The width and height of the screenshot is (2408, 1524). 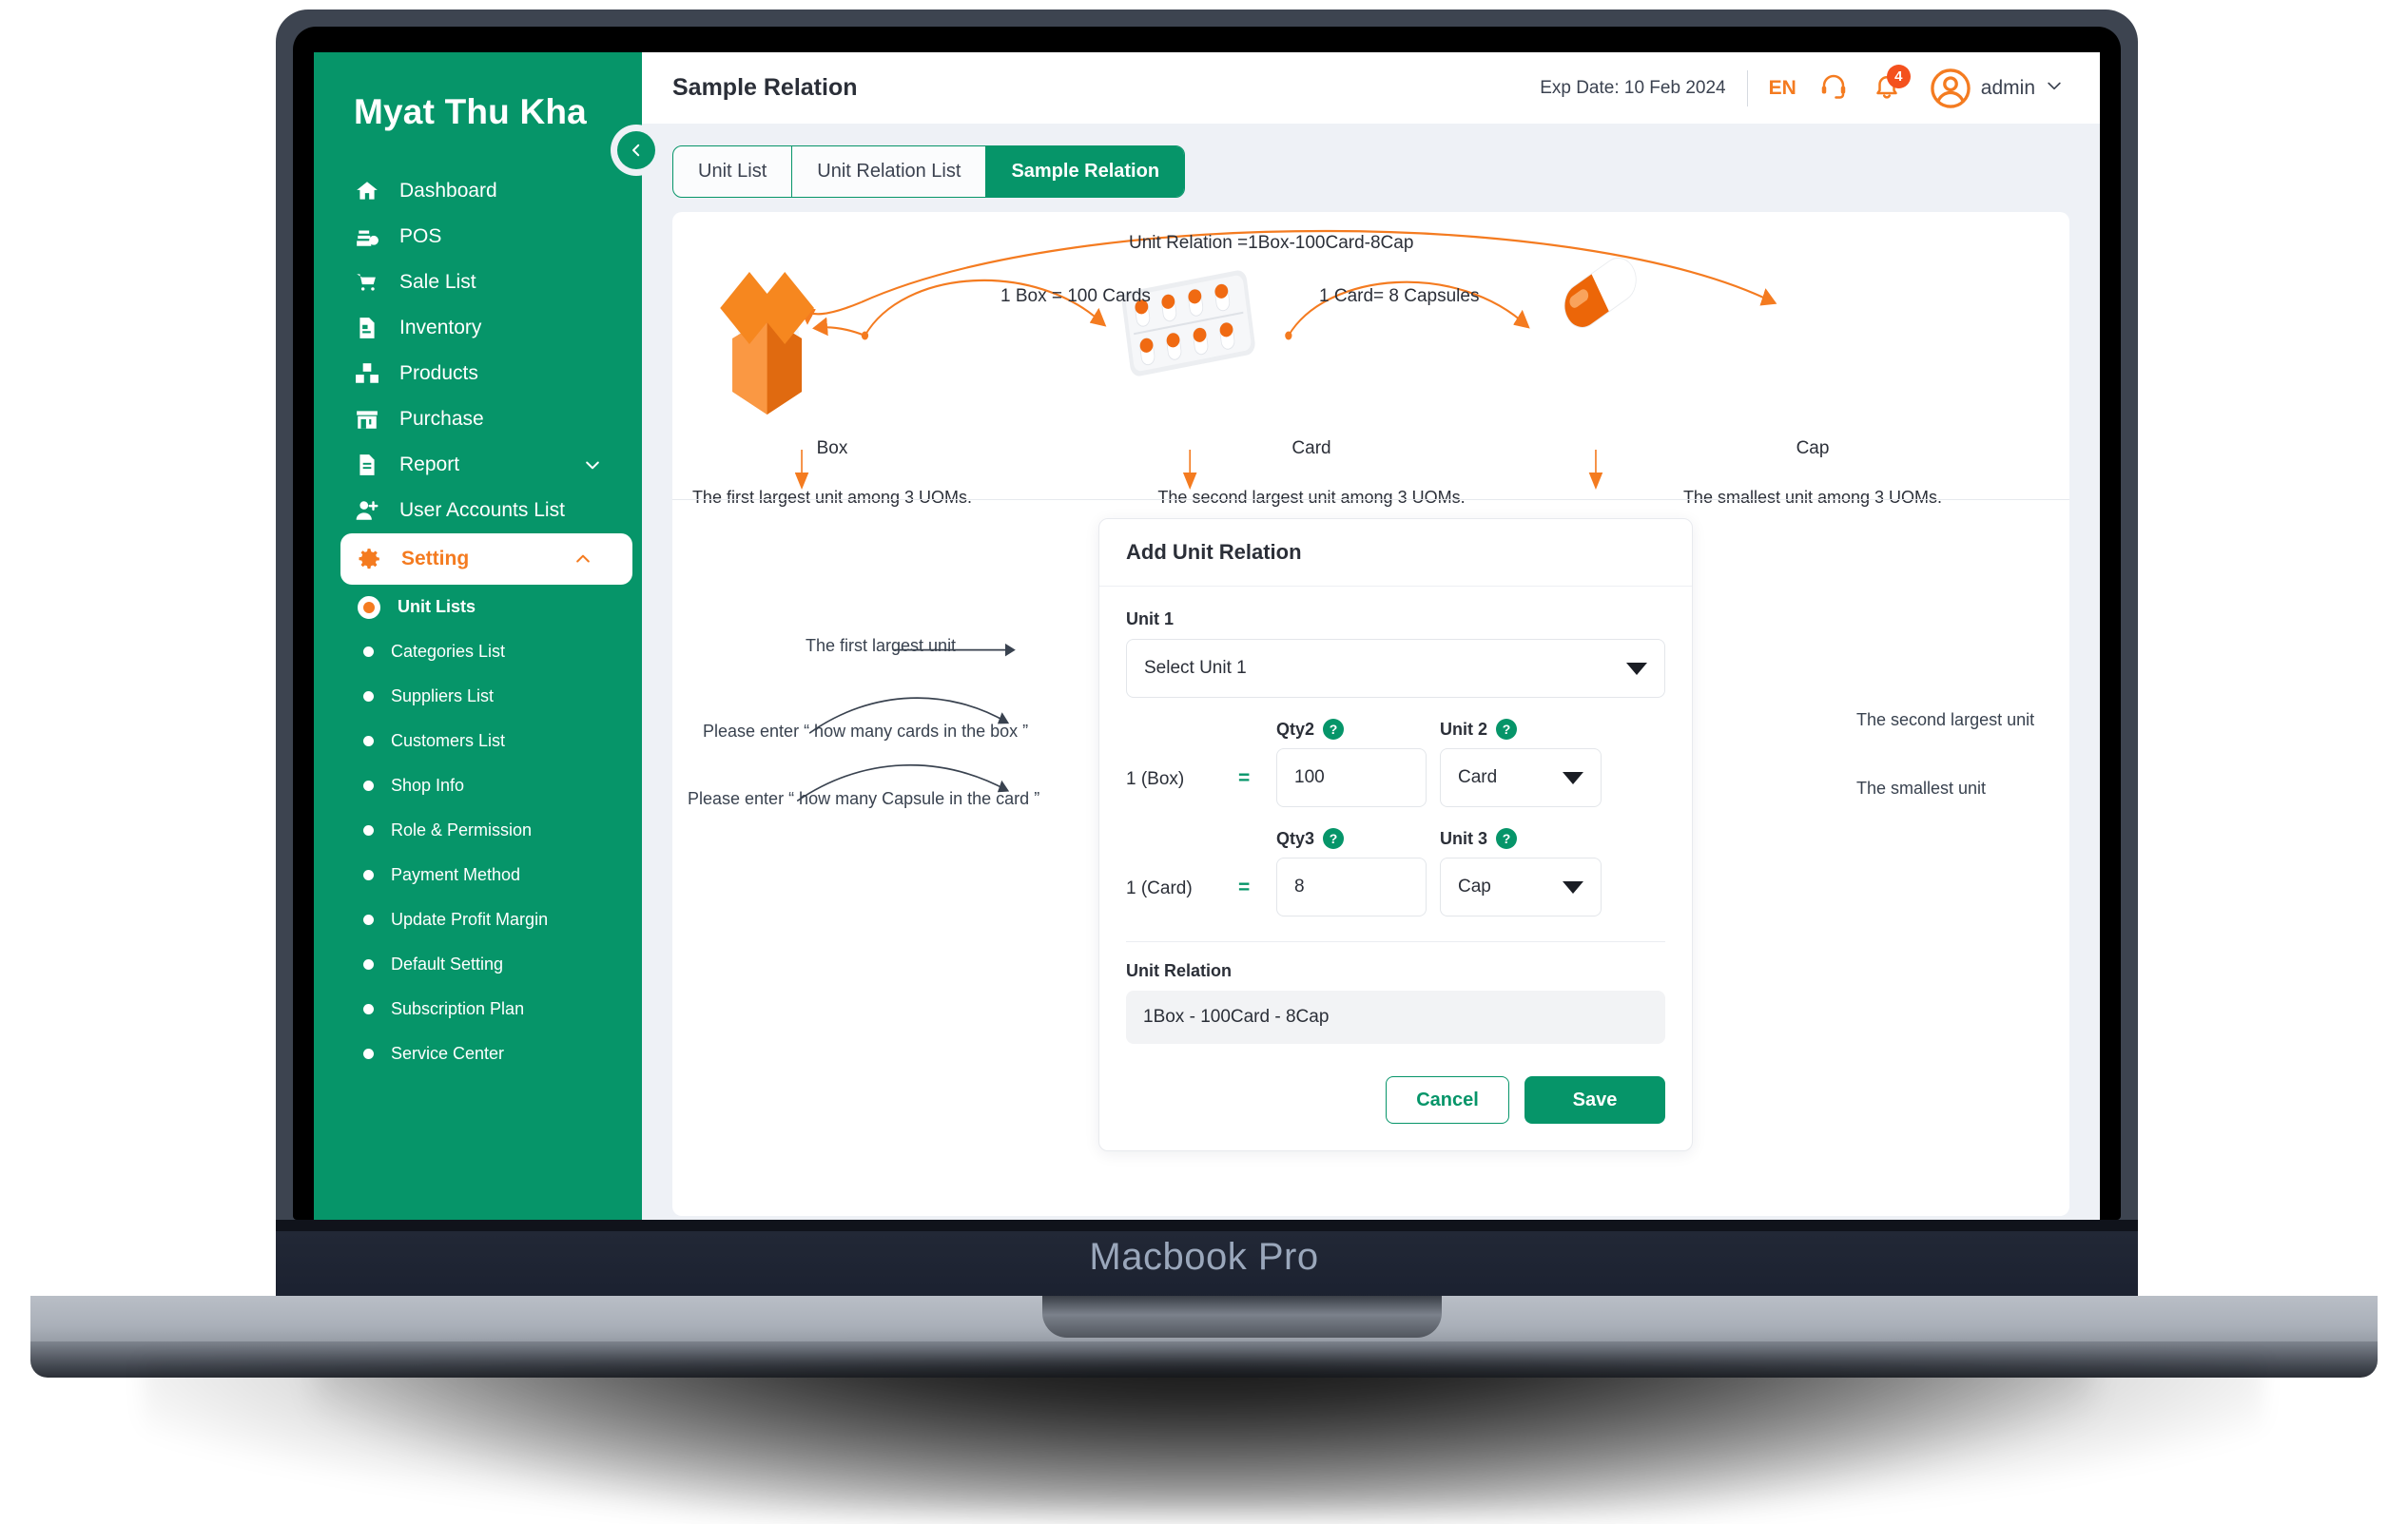 I want to click on laptop-brand-label: Macbook Pro, so click(x=1204, y=1257).